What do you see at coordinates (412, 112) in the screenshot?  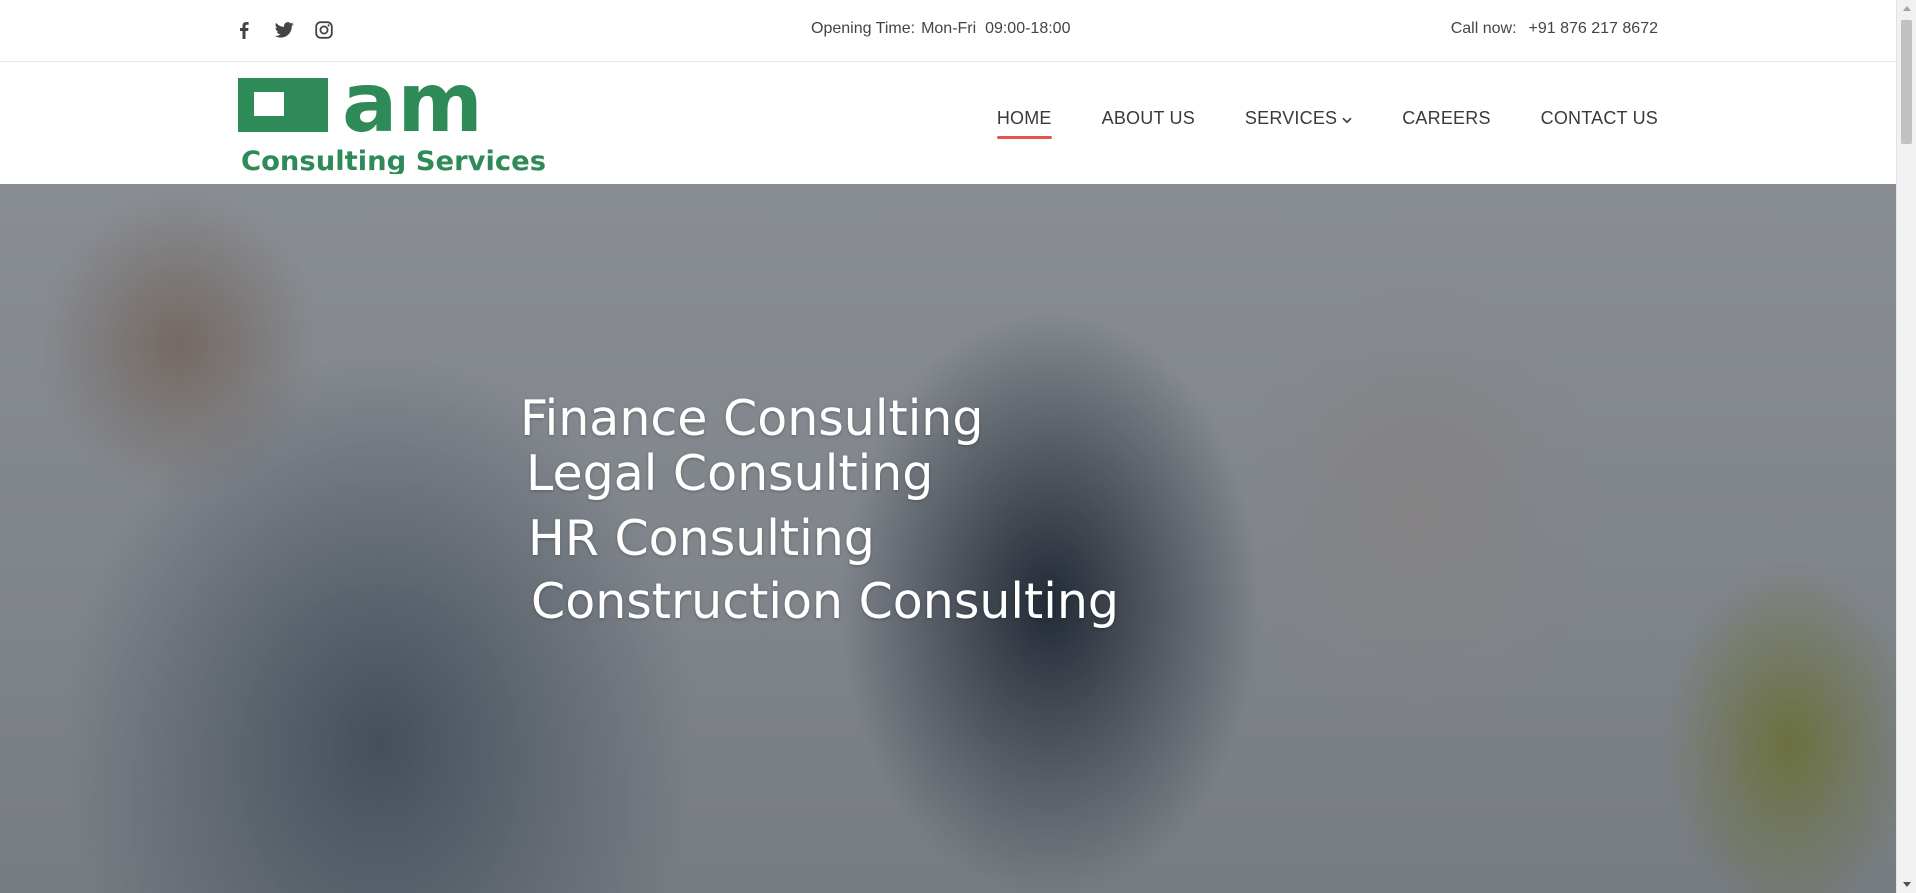 I see `logo-mark-text: am` at bounding box center [412, 112].